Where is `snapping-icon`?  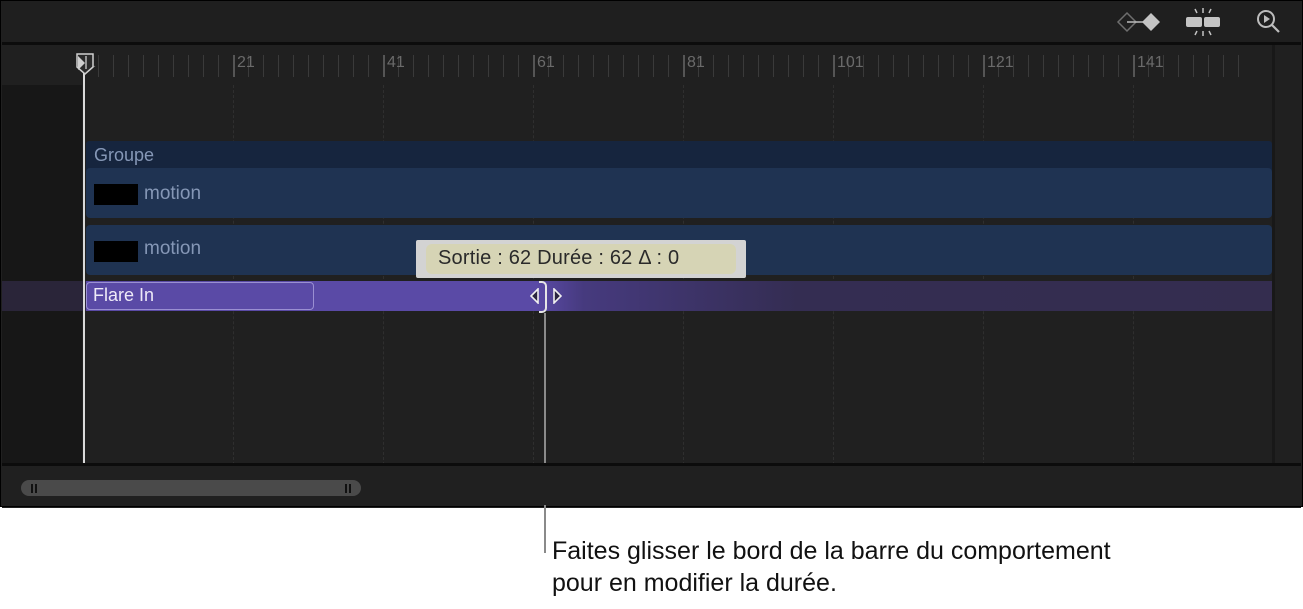
snapping-icon is located at coordinates (1203, 22).